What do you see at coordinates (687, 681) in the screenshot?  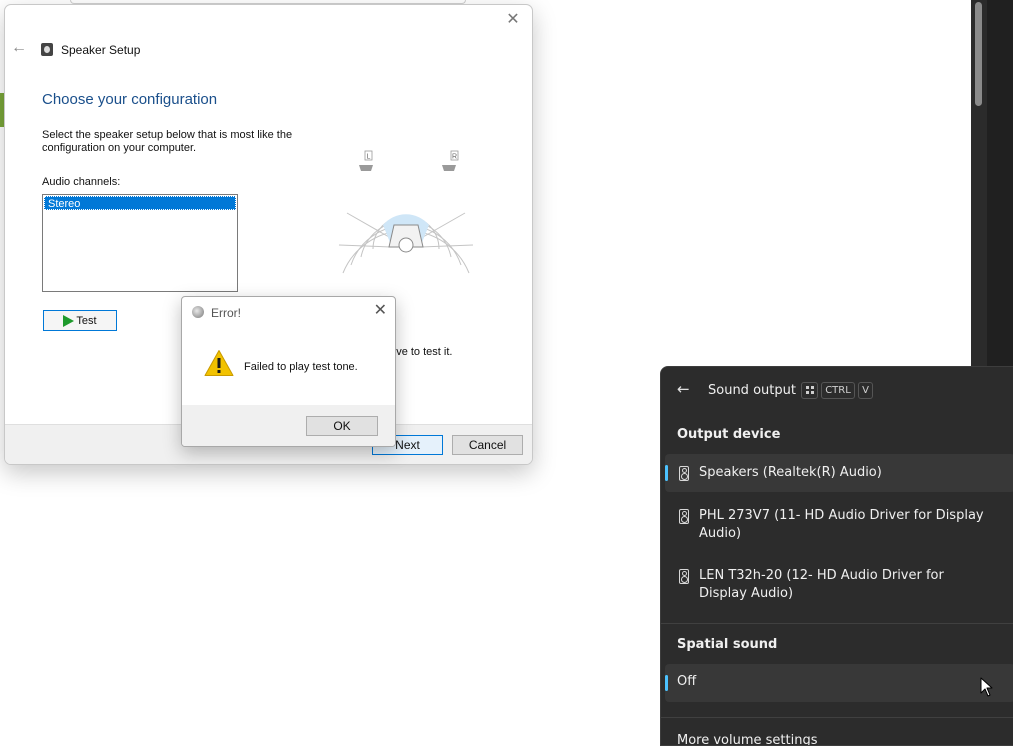 I see `spatial-option-label: Off` at bounding box center [687, 681].